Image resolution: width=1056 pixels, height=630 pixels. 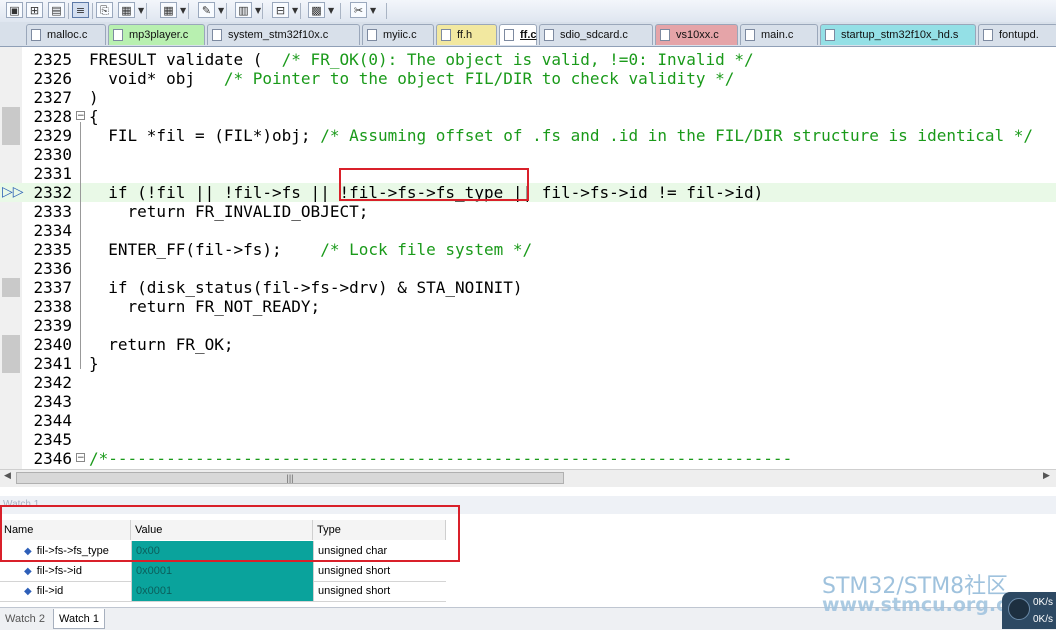 What do you see at coordinates (898, 34) in the screenshot?
I see `tab-startup-stm32f10x-hd-s: startup_stm32f10x_hd.s` at bounding box center [898, 34].